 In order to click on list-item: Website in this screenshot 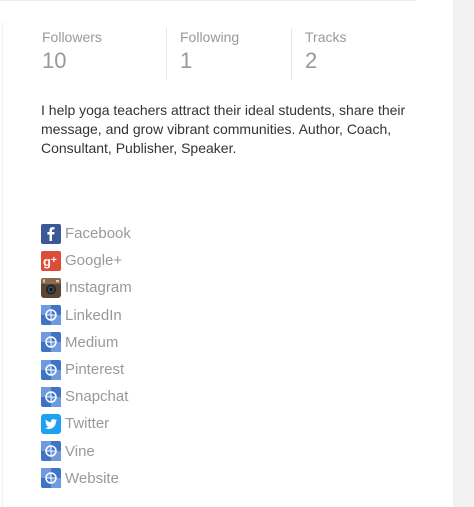, I will do `click(191, 478)`.